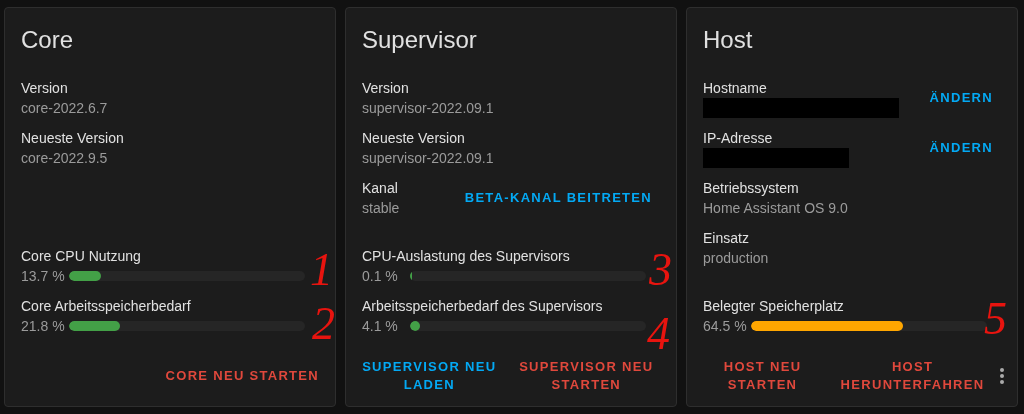 This screenshot has height=414, width=1024. Describe the element at coordinates (728, 40) in the screenshot. I see `card-title: Host` at that location.